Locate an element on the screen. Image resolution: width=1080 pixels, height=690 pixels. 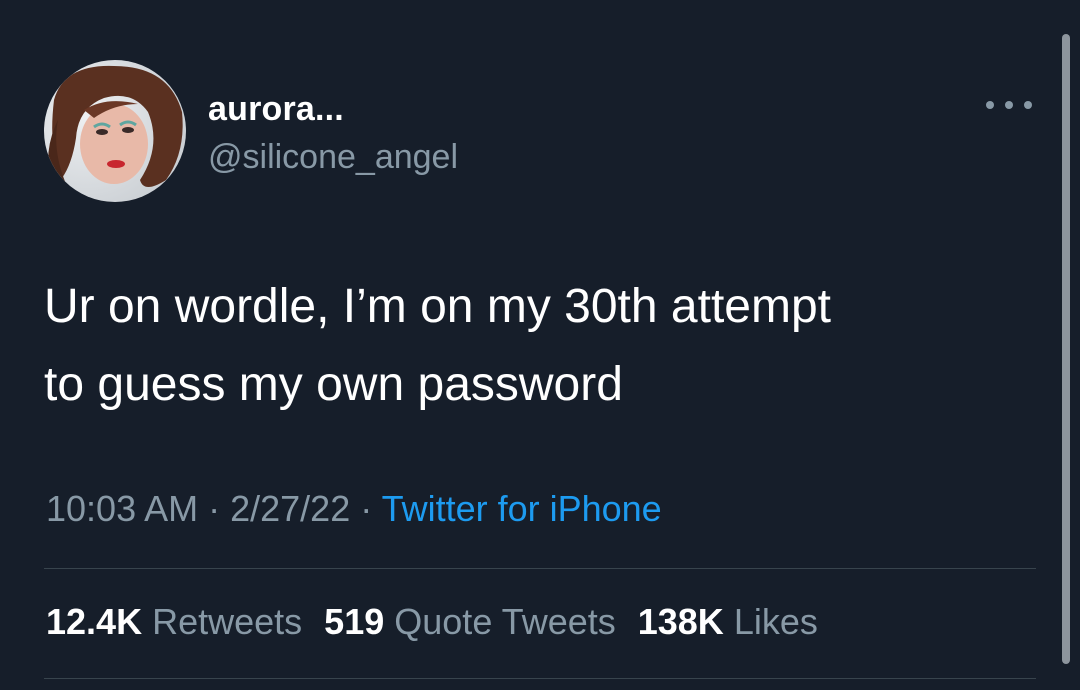
avatar is located at coordinates (115, 131).